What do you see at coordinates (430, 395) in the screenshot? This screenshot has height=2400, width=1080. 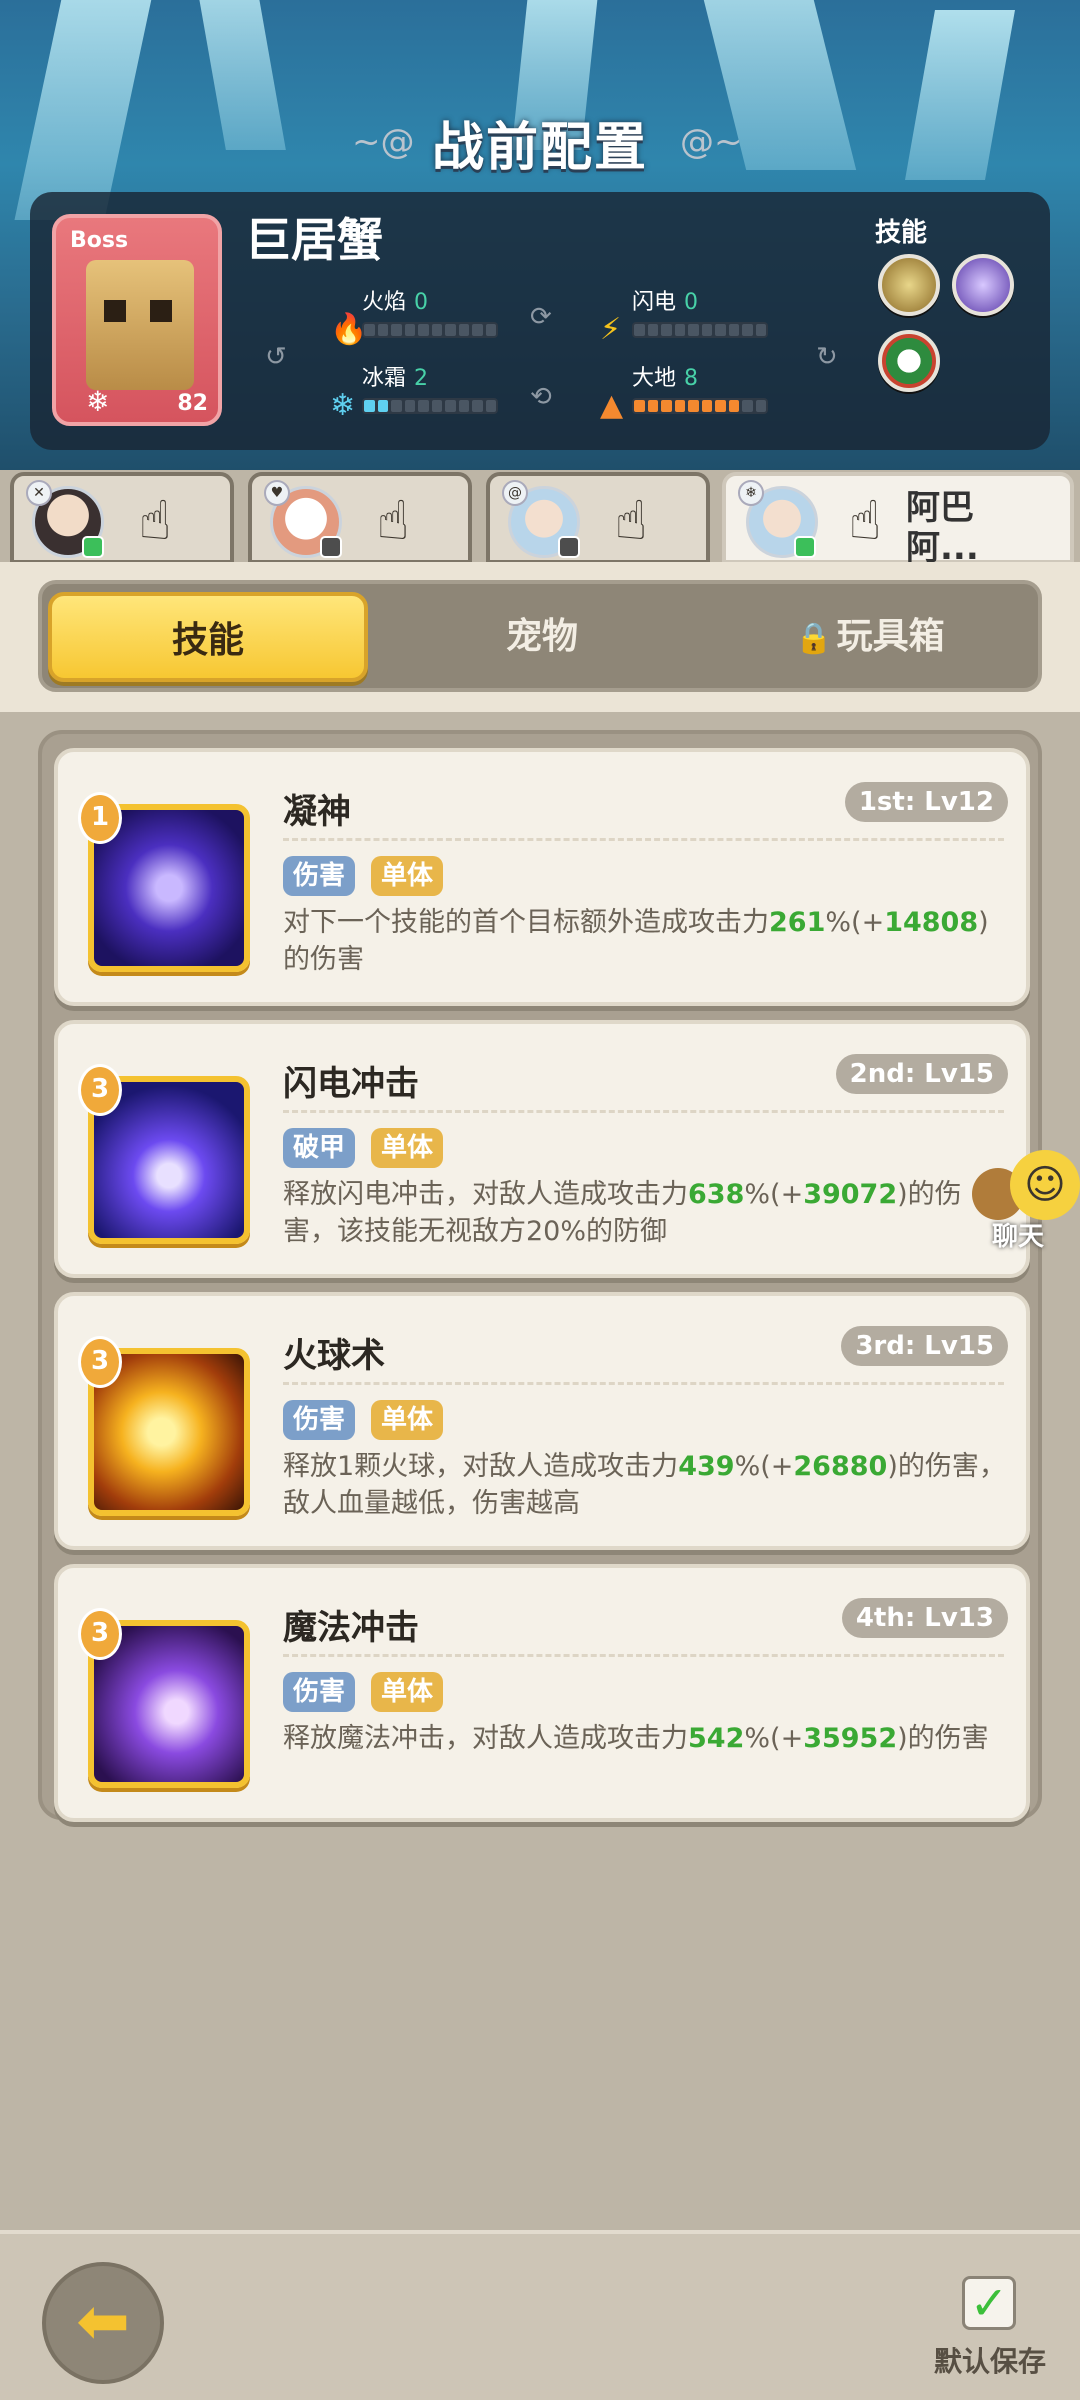 I see `element-frost: 冰霜 2 ❄` at bounding box center [430, 395].